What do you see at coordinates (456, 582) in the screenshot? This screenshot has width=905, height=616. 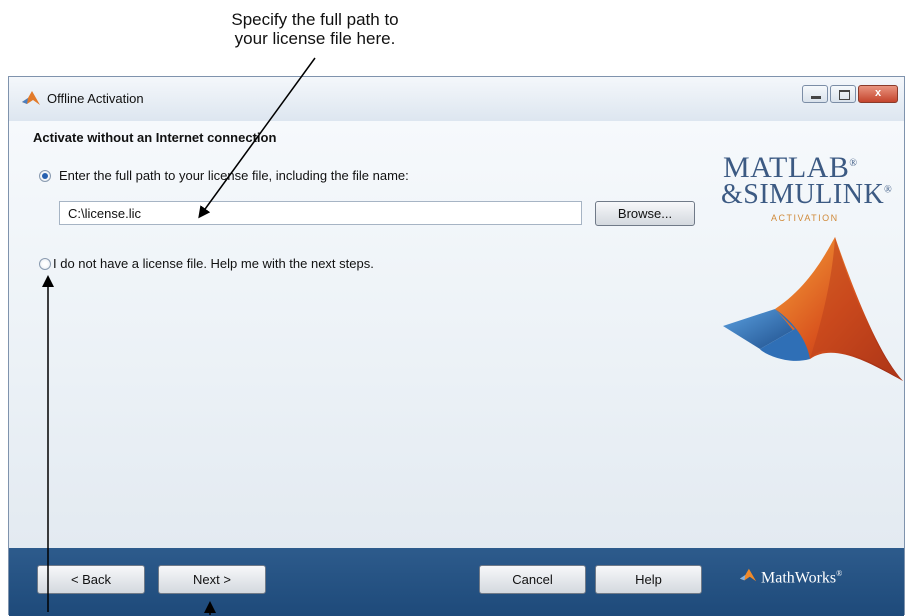 I see `wizard-footer: < Back Next > Cancel Help MathWorks®` at bounding box center [456, 582].